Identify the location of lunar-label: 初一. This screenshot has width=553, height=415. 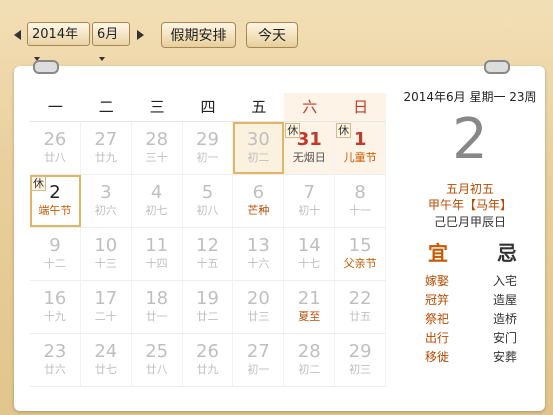
(207, 157).